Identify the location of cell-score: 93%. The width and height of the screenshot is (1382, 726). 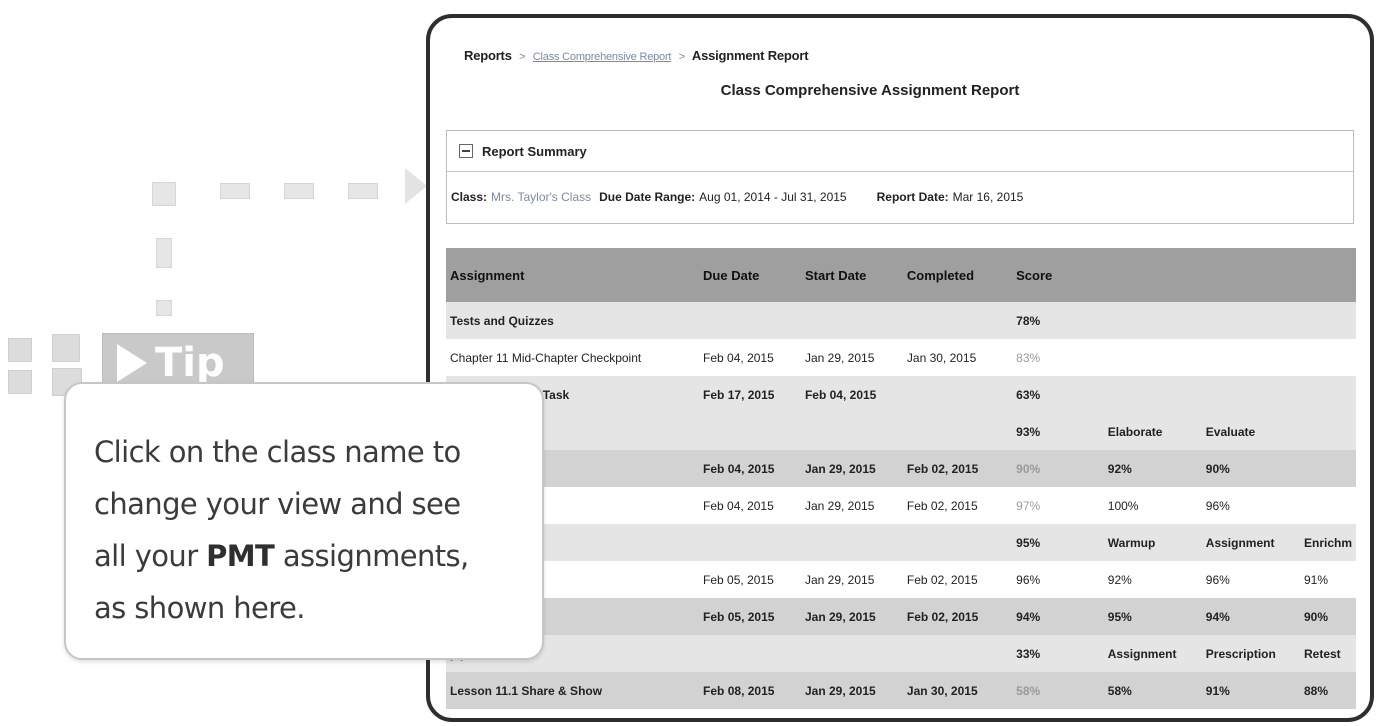
(1058, 431).